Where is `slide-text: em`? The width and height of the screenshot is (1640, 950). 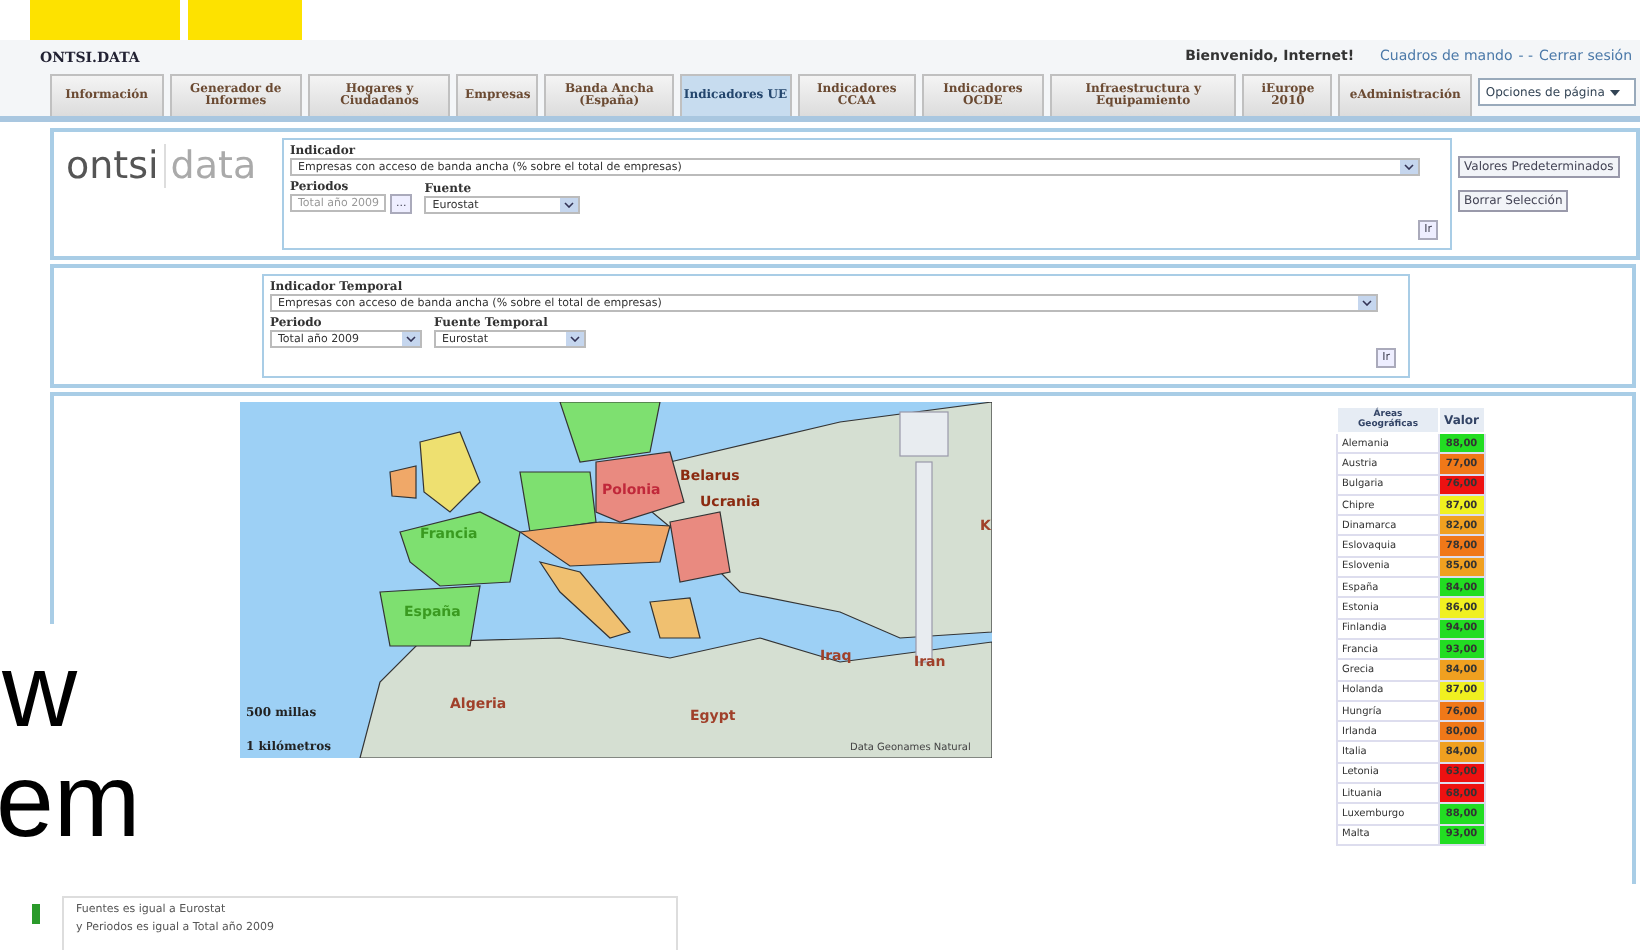 slide-text: em is located at coordinates (70, 802).